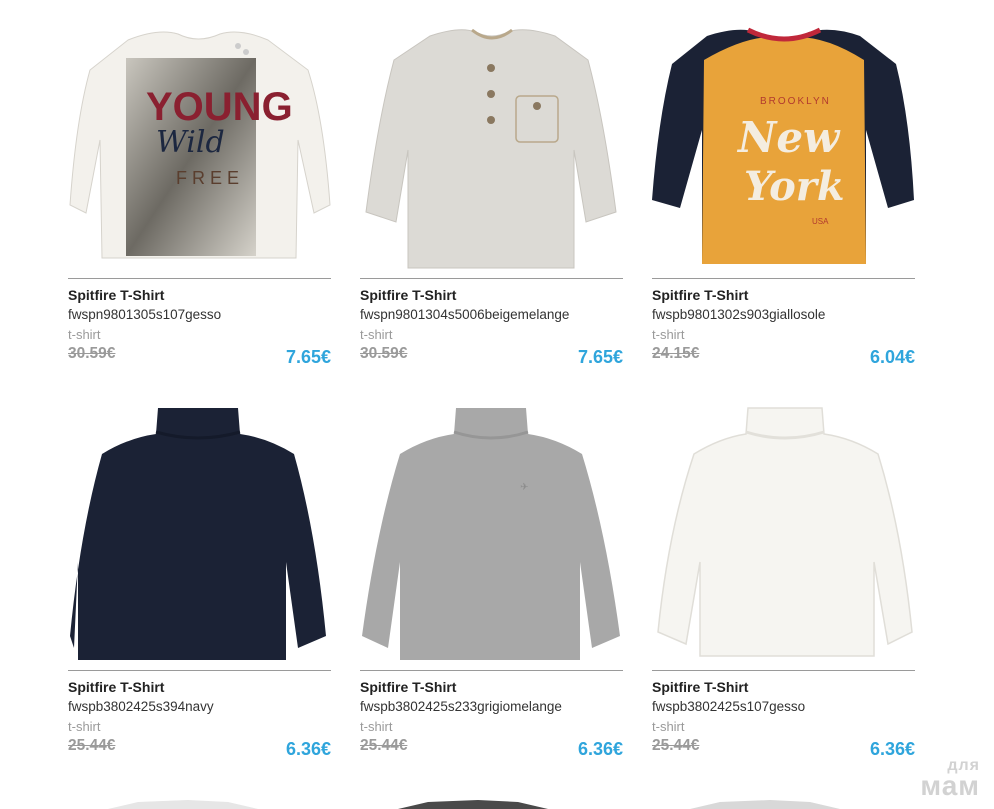 Image resolution: width=994 pixels, height=809 pixels. I want to click on watermark-logo: для мам, so click(950, 779).